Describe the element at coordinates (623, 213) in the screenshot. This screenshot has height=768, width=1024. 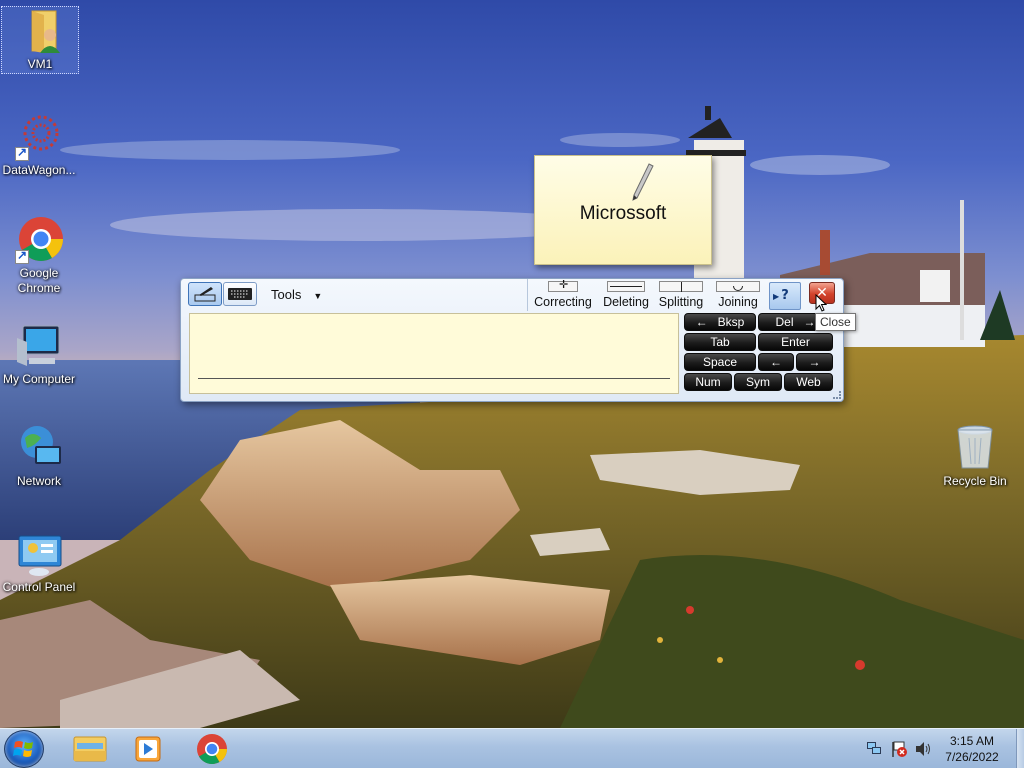
I see `recognized-text: Microssoft` at that location.